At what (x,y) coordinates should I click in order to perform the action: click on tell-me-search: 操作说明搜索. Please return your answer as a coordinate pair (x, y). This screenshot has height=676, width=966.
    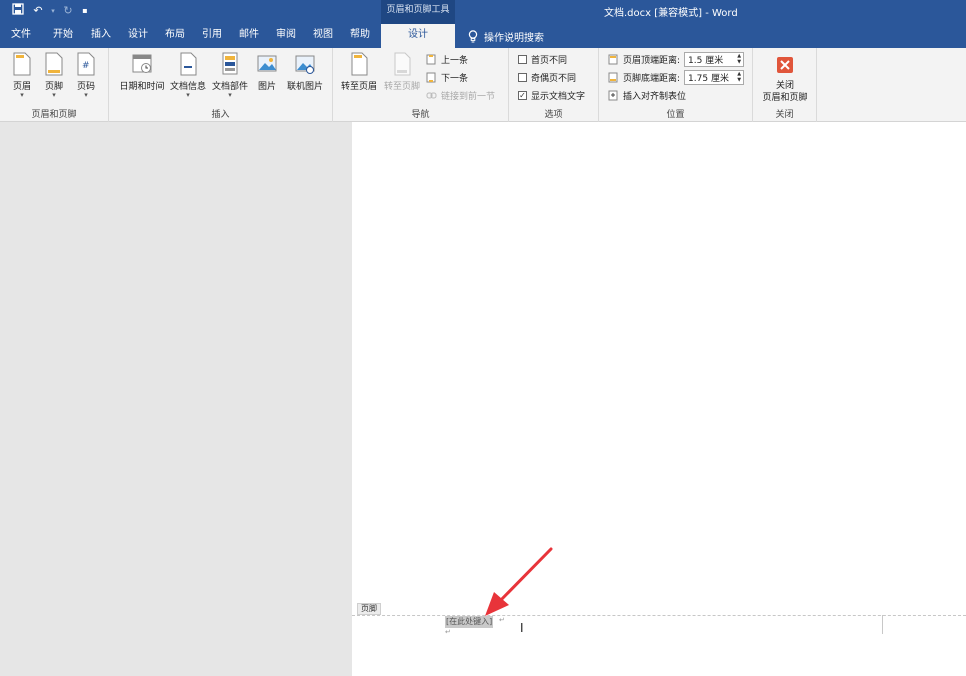
    Looking at the image, I should click on (506, 36).